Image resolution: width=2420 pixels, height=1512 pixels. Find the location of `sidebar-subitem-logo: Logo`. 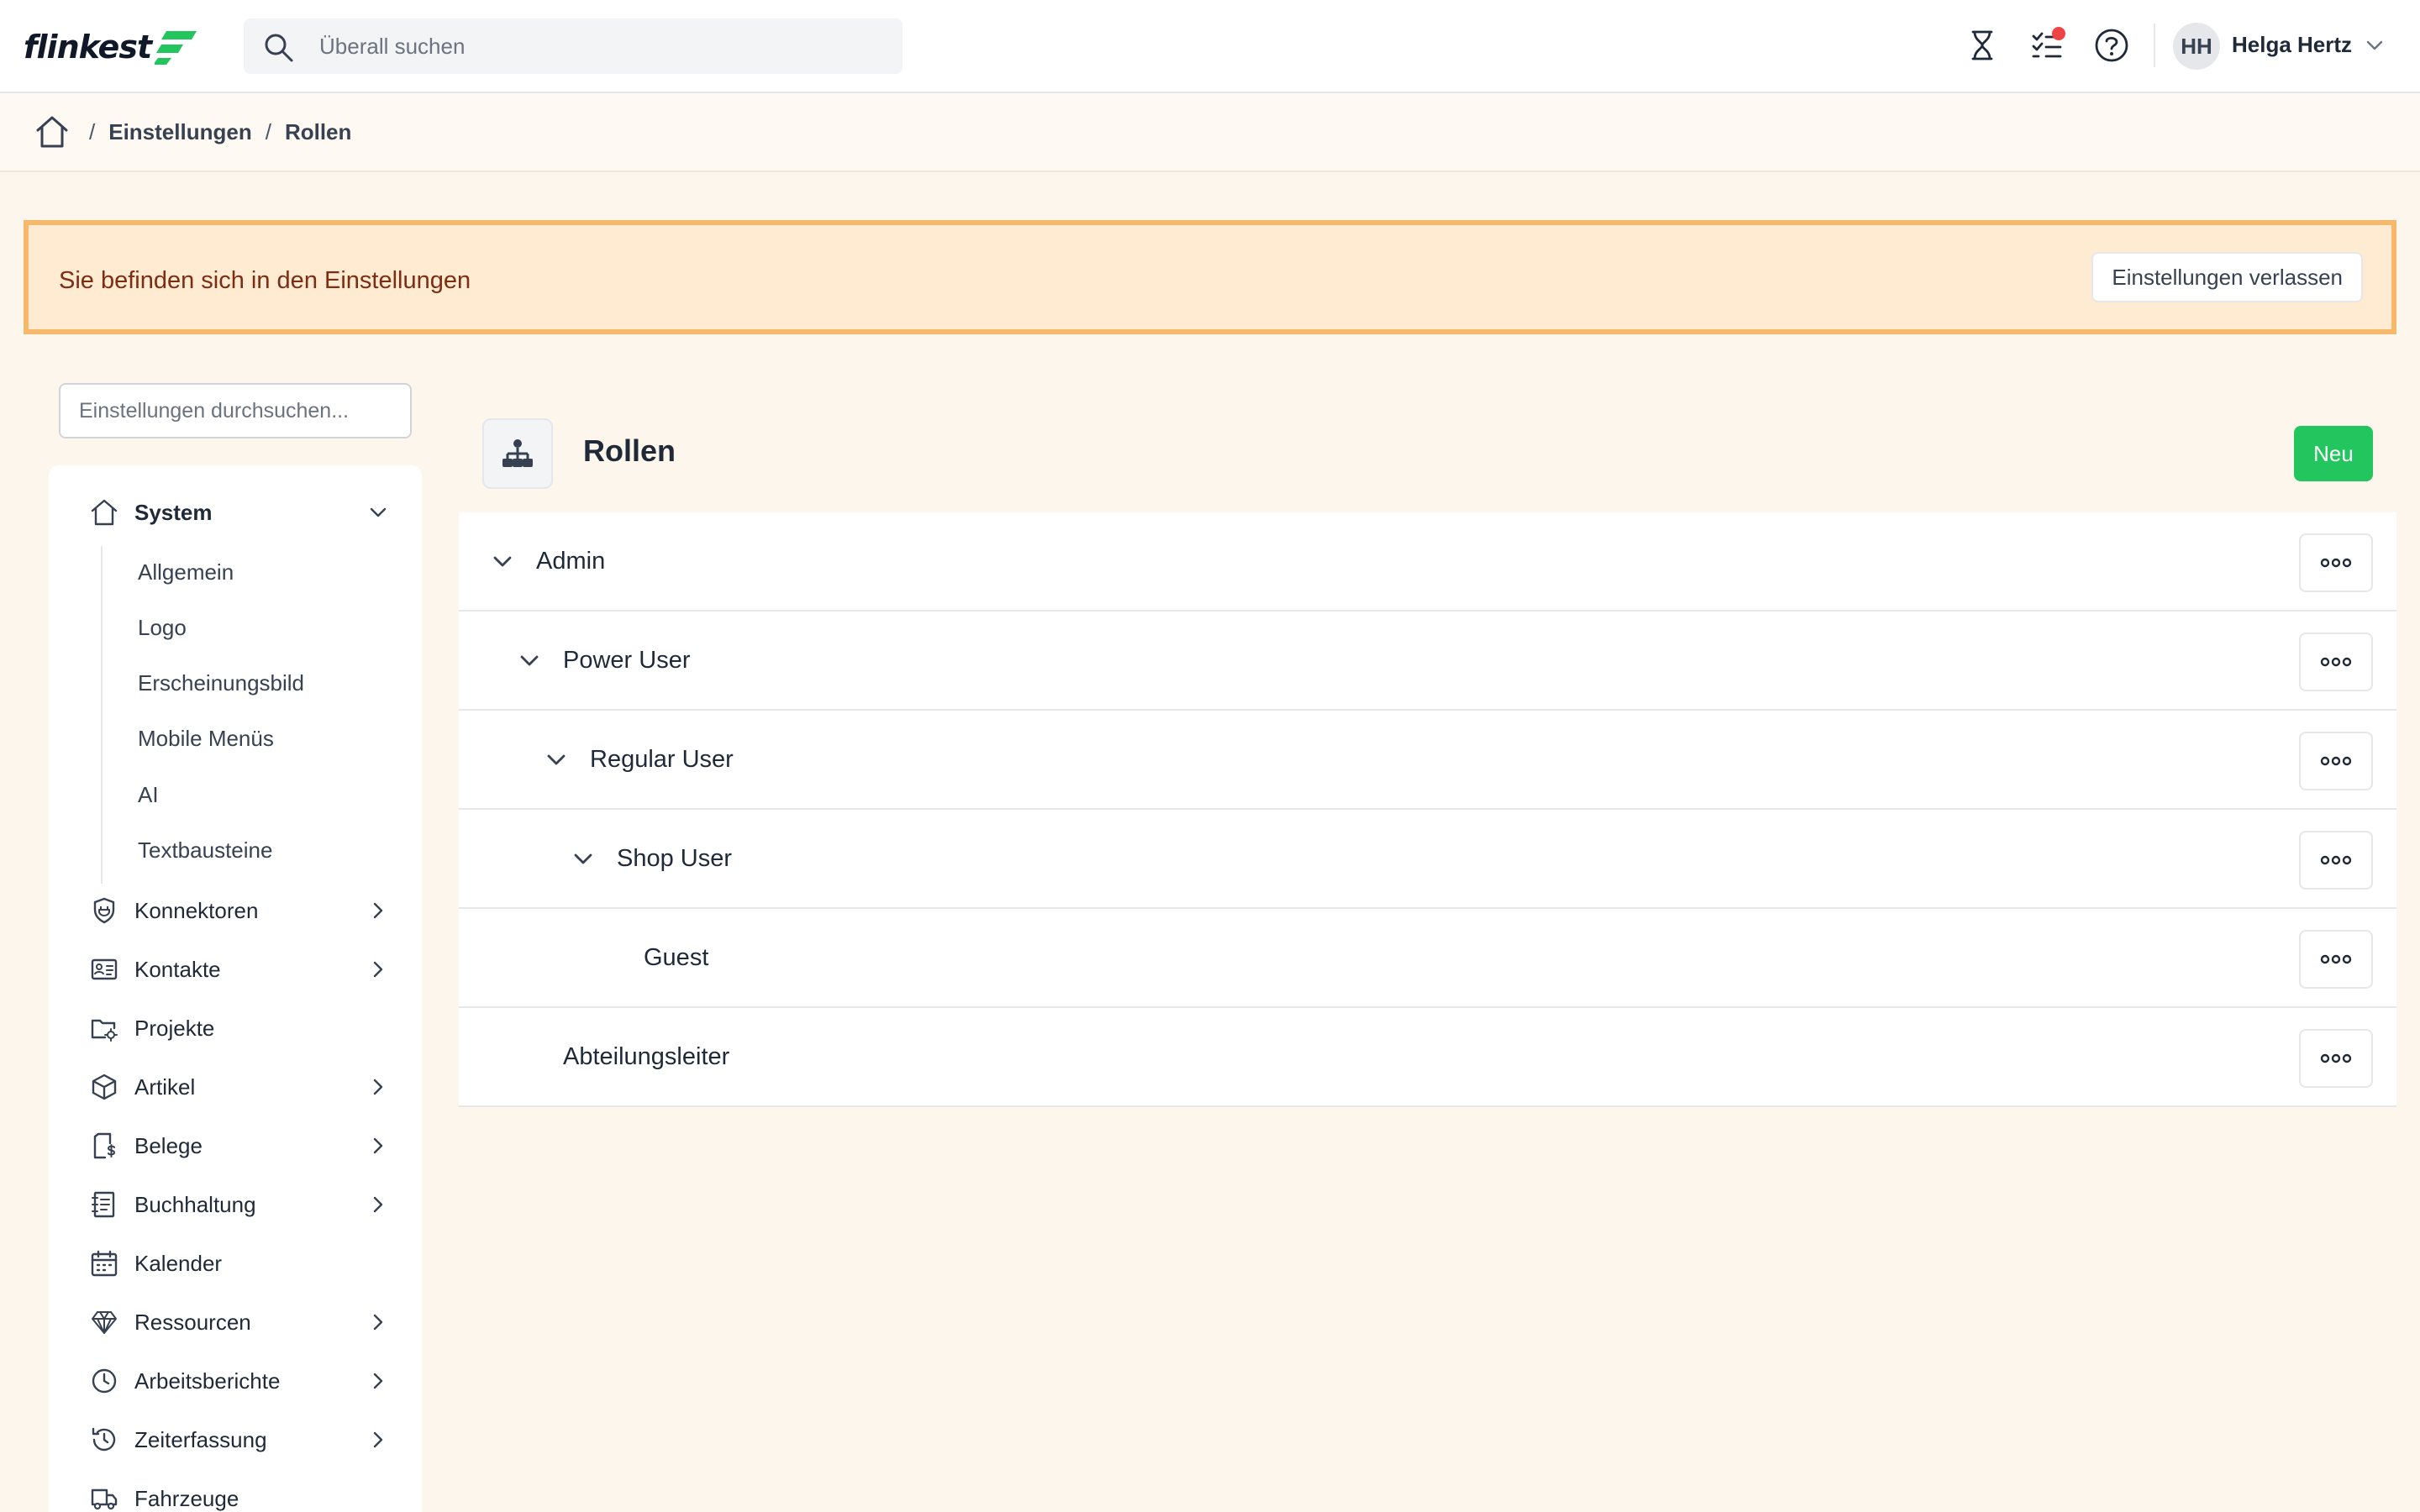

sidebar-subitem-logo: Logo is located at coordinates (162, 628).